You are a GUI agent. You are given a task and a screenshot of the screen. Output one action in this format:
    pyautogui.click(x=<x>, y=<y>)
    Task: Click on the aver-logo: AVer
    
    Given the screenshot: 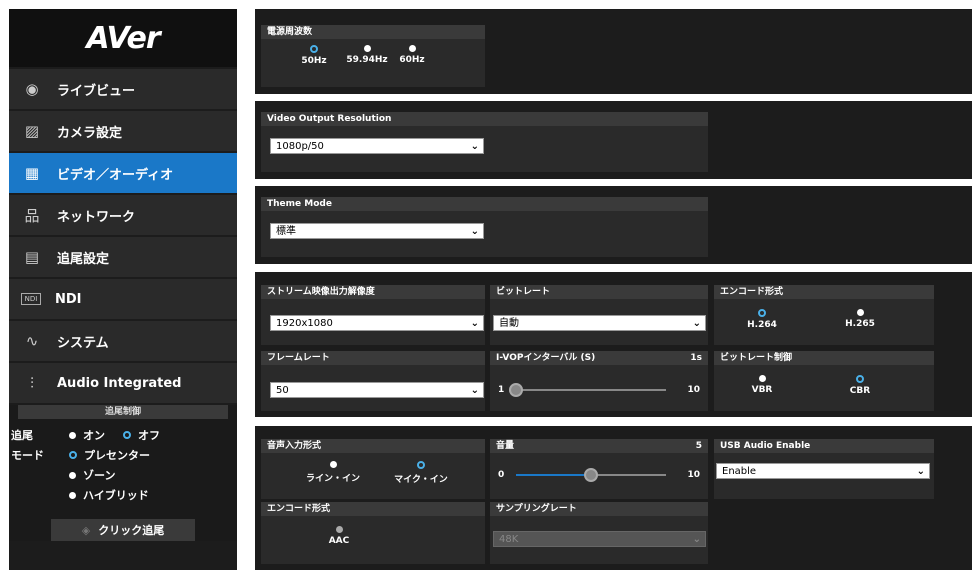 What is the action you would take?
    pyautogui.click(x=123, y=38)
    